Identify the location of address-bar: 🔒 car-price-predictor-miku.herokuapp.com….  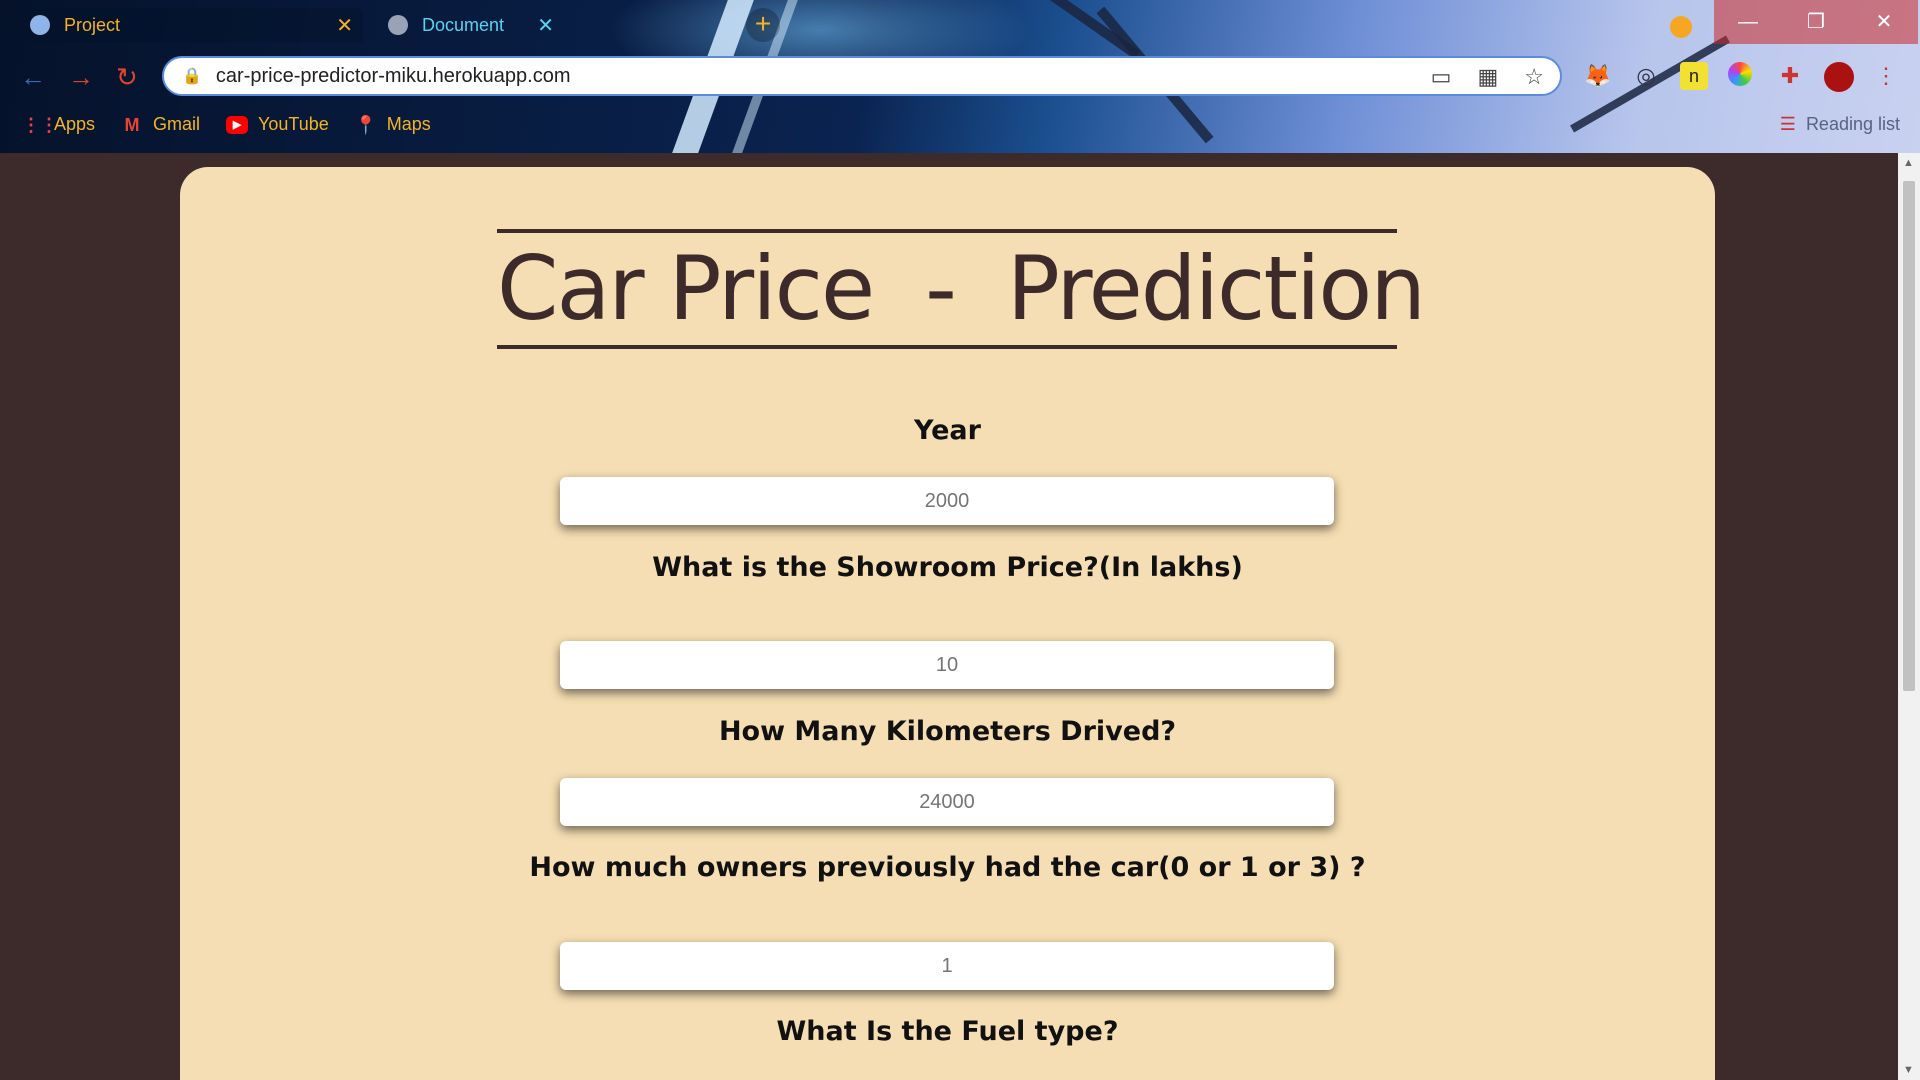
(862, 76).